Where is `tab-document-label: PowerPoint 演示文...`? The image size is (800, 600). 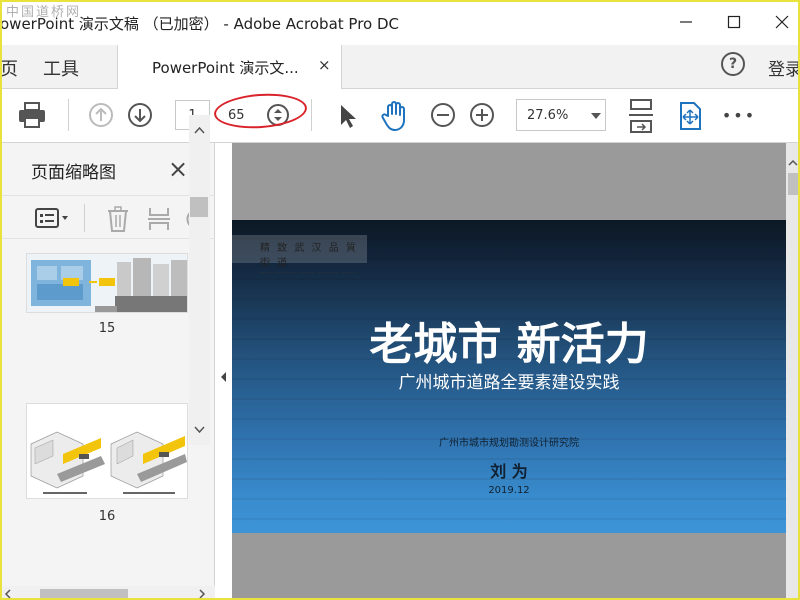 tab-document-label: PowerPoint 演示文... is located at coordinates (225, 68).